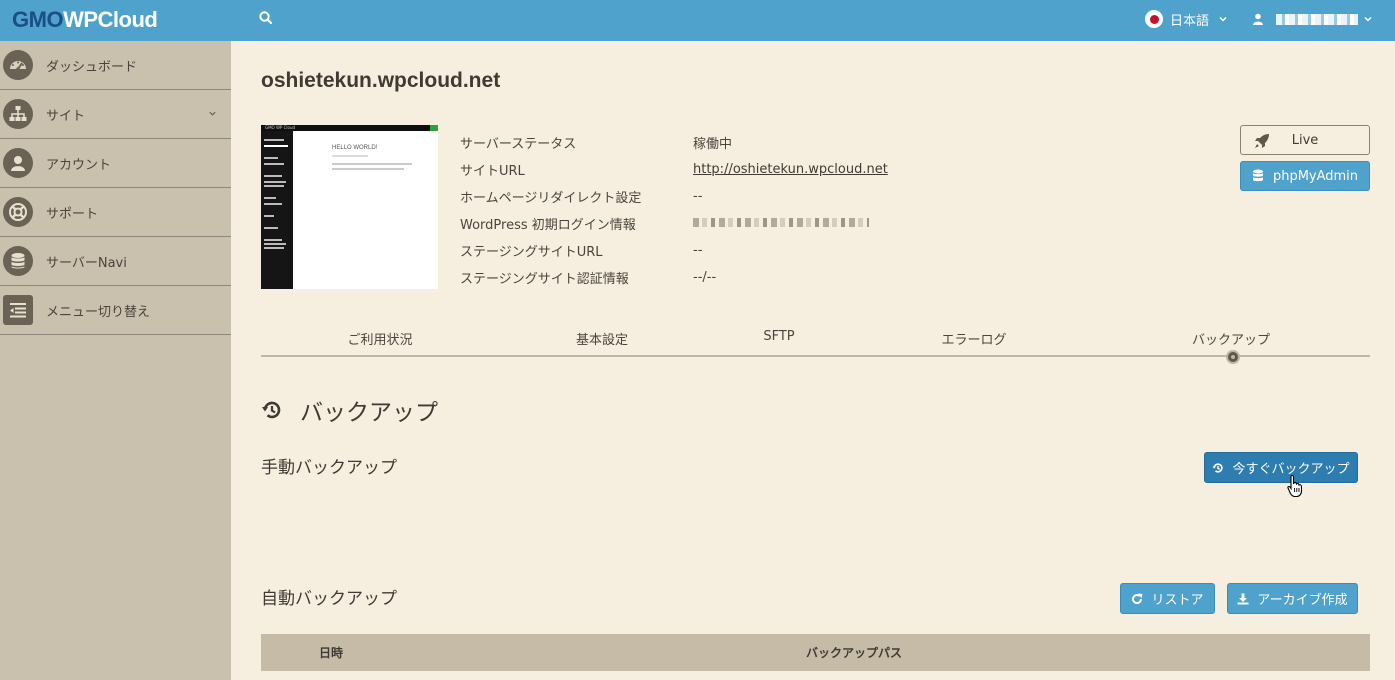 This screenshot has width=1395, height=680. I want to click on rocket-icon, so click(1262, 141).